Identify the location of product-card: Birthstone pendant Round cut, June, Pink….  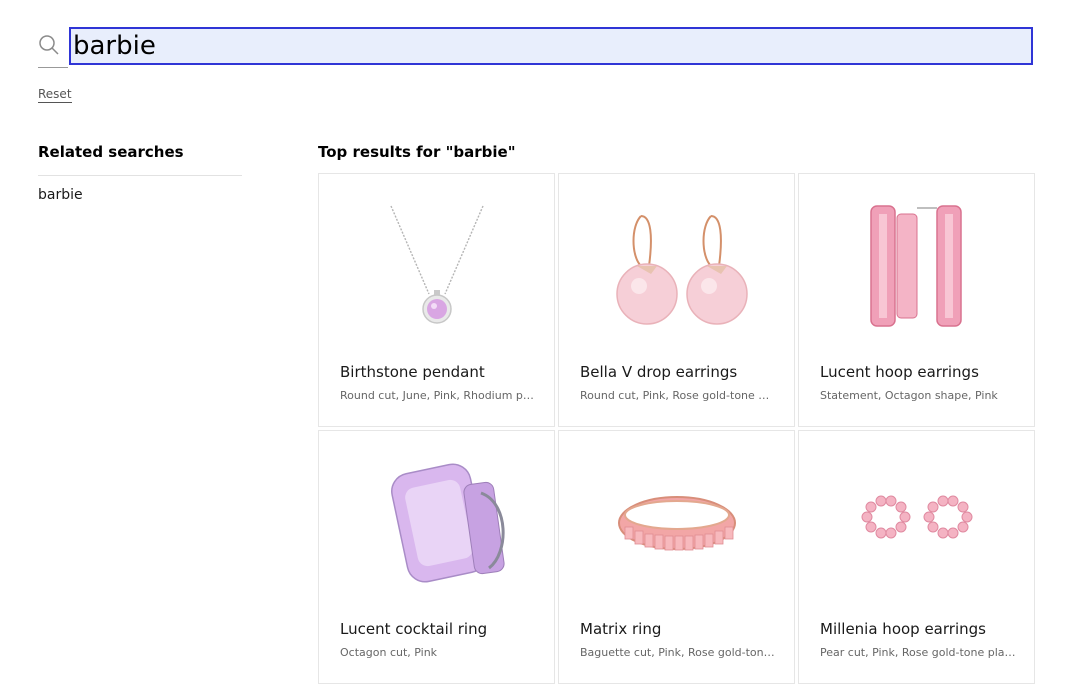
(436, 300).